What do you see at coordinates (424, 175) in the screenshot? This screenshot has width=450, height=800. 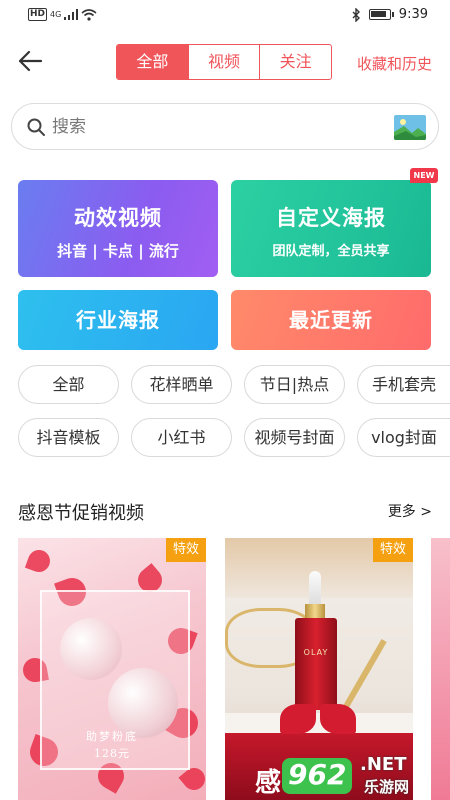 I see `new-badge: NEW` at bounding box center [424, 175].